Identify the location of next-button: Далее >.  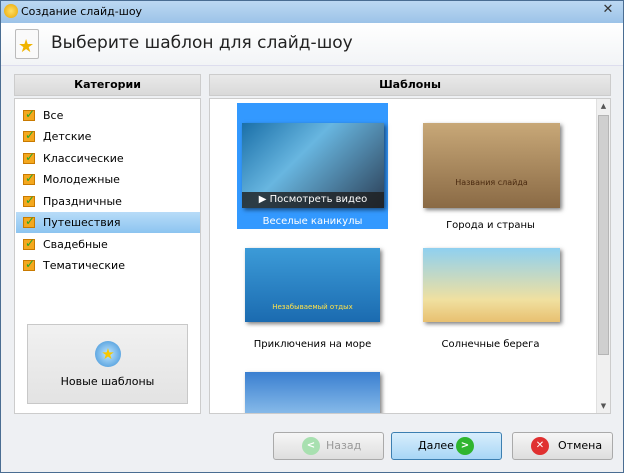
(446, 446).